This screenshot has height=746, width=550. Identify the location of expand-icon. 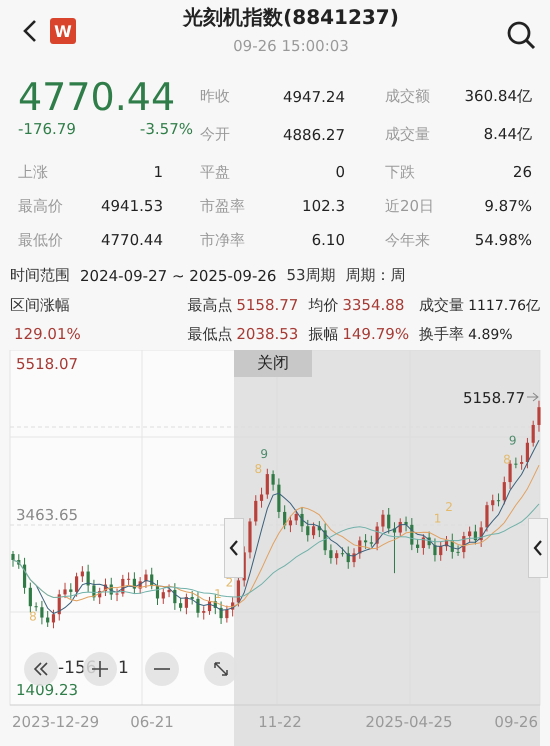
(221, 669).